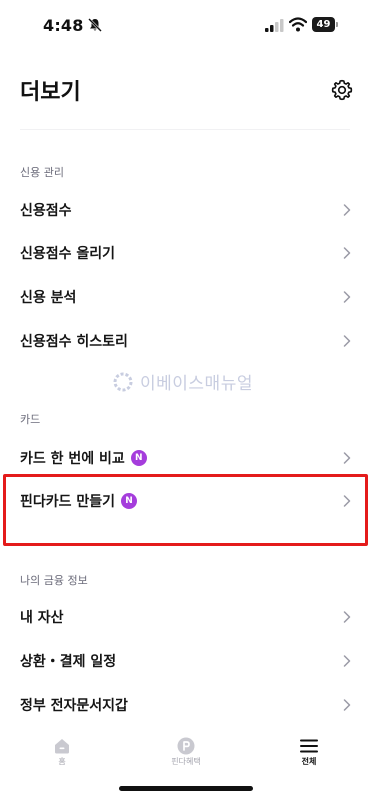  Describe the element at coordinates (185, 661) in the screenshot. I see `menu-item-repayment-schedule: 상환・결제 일정` at that location.